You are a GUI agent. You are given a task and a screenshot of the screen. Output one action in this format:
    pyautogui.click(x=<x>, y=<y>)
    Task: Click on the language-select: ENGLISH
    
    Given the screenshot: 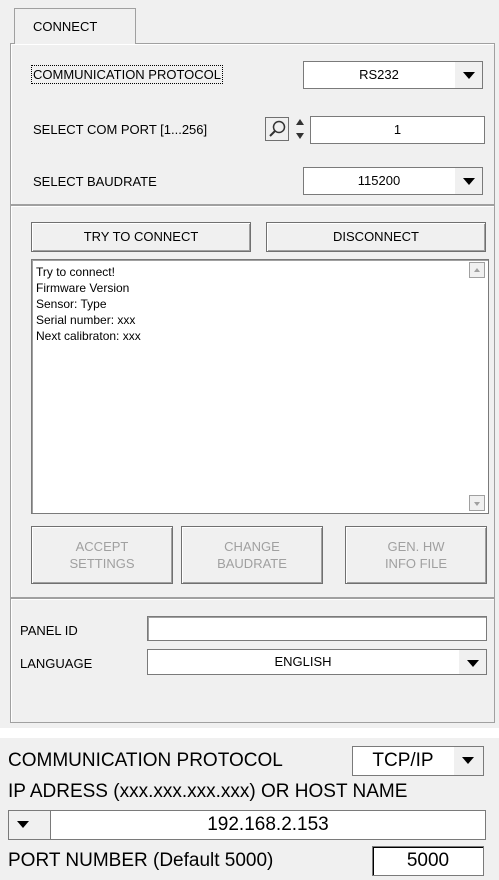 What is the action you would take?
    pyautogui.click(x=317, y=662)
    